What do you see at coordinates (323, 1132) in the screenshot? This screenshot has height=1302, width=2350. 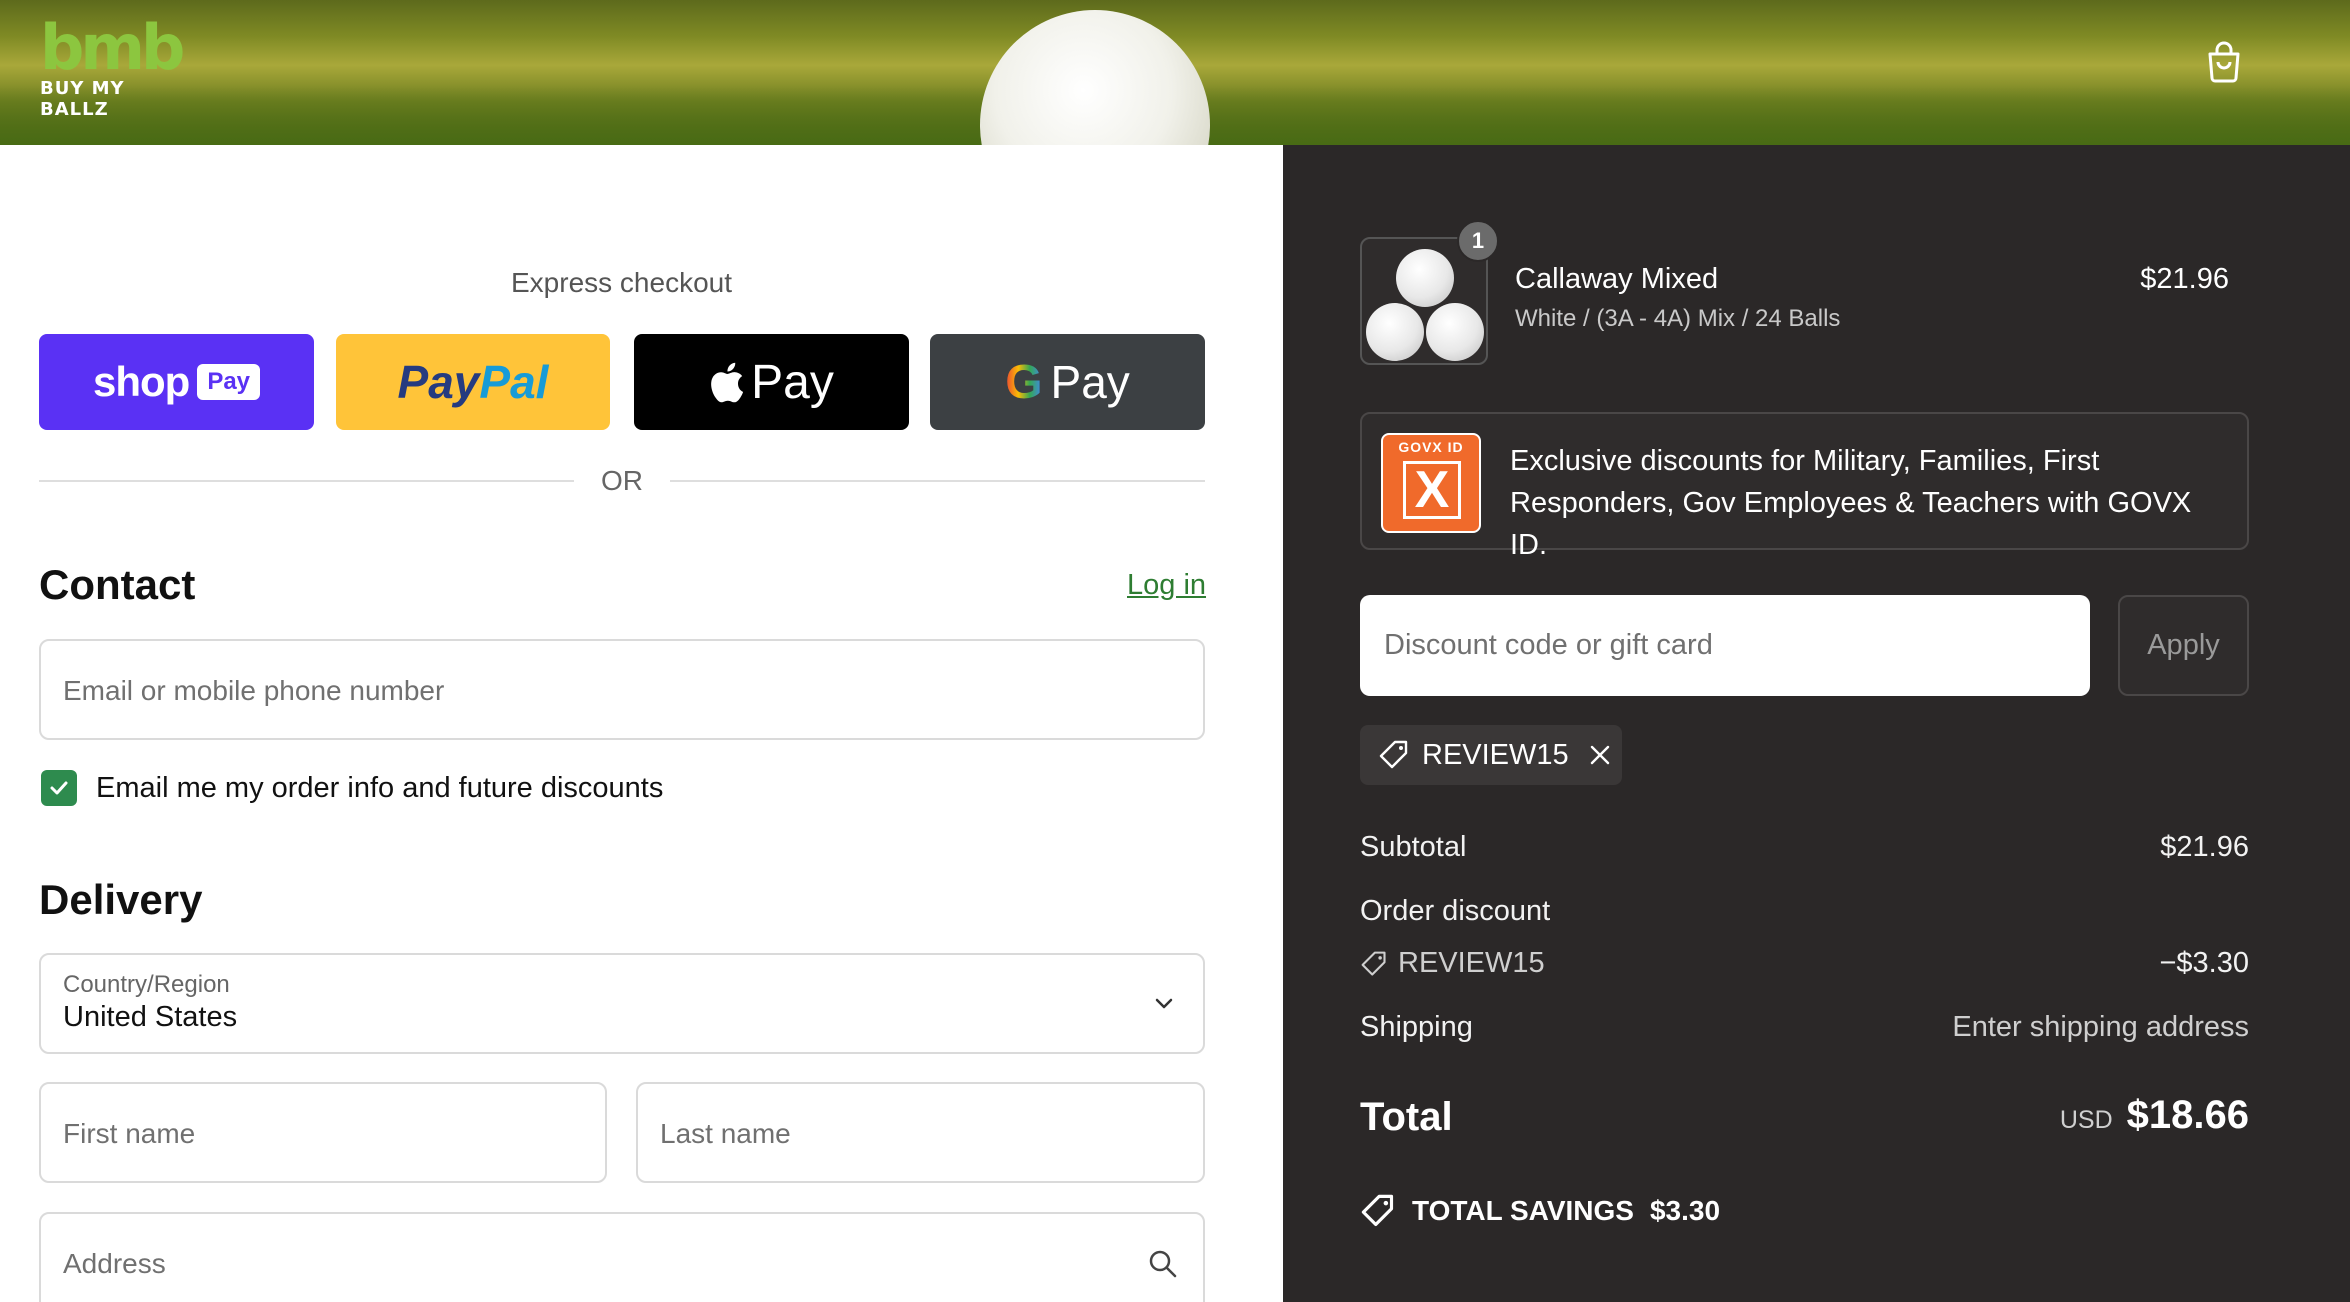 I see `first-name-field: First name` at bounding box center [323, 1132].